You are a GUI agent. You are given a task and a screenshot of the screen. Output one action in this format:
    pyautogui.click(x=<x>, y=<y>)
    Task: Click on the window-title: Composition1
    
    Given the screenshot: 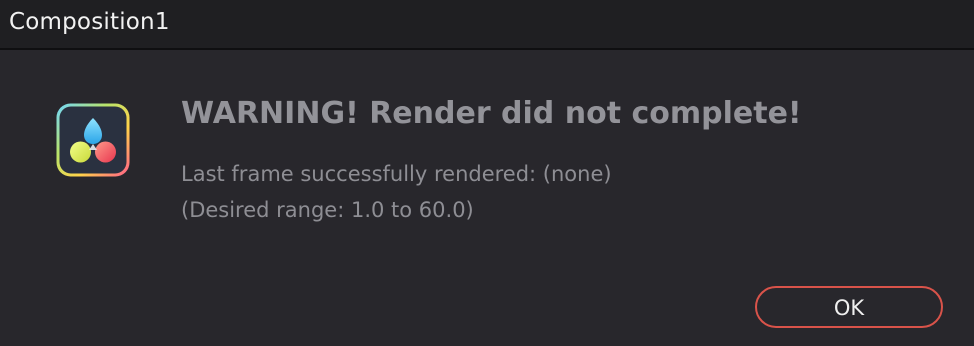 What is the action you would take?
    pyautogui.click(x=89, y=22)
    